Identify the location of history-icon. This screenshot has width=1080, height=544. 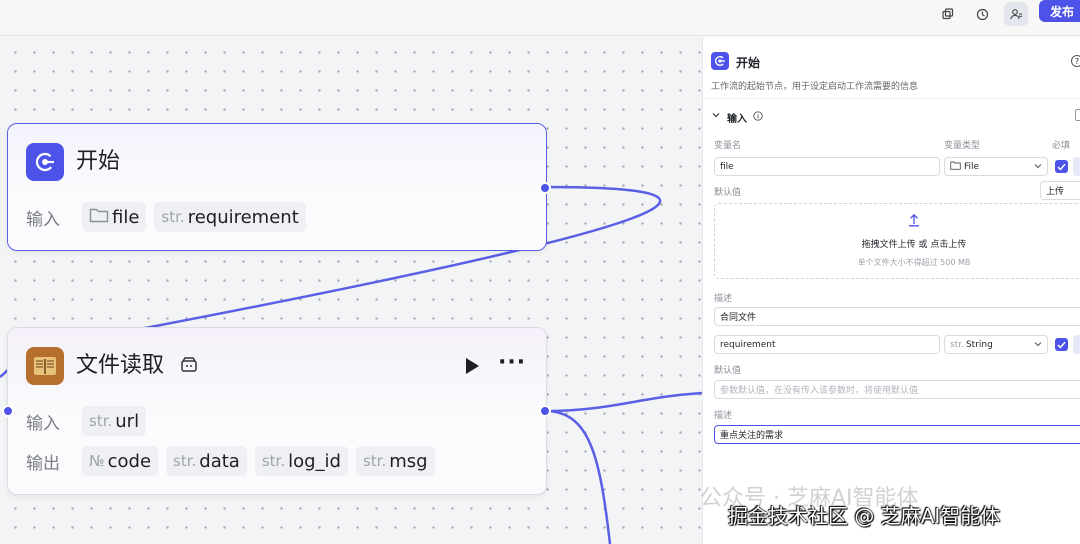
(982, 14).